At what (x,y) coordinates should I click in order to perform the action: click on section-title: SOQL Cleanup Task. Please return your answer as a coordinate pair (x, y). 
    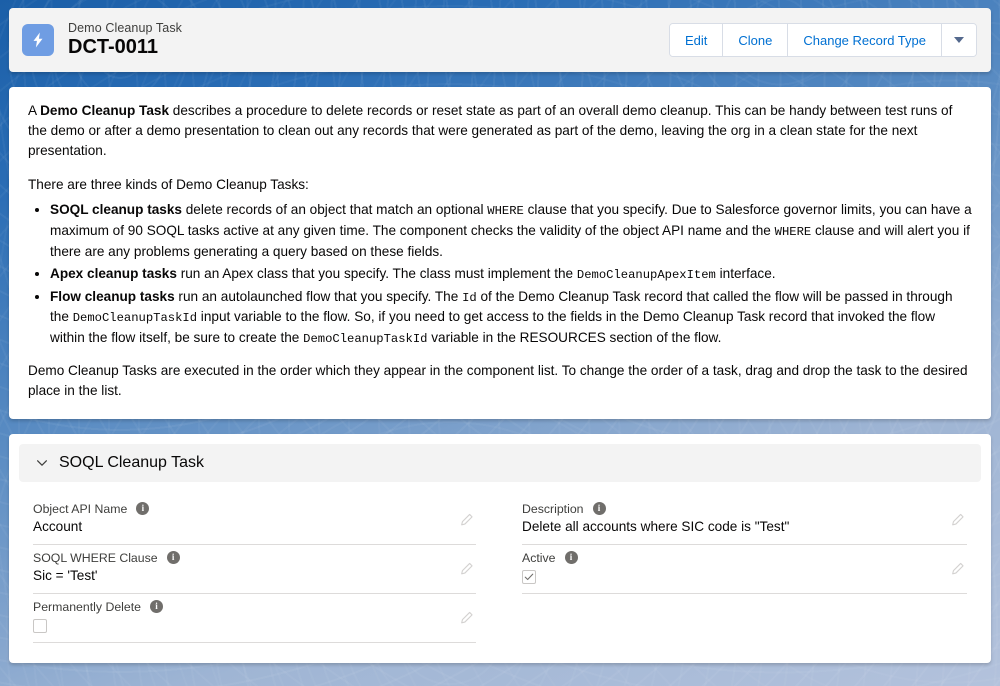
    Looking at the image, I should click on (131, 462).